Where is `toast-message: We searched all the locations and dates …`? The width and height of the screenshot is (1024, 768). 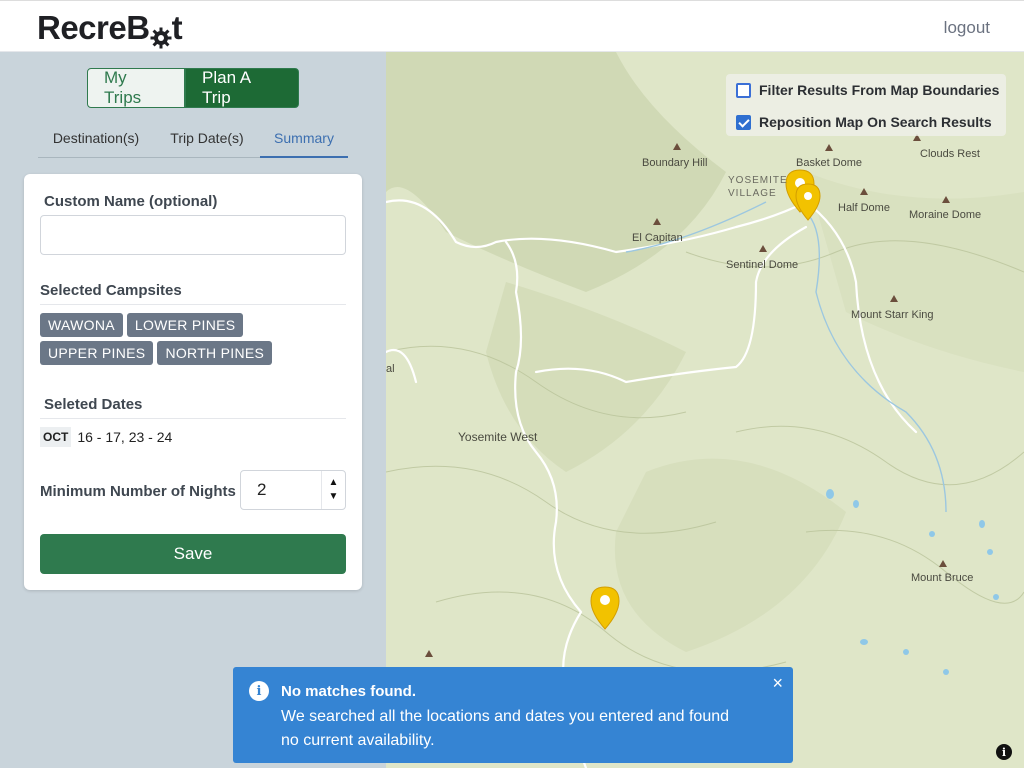 toast-message: We searched all the locations and dates … is located at coordinates (505, 728).